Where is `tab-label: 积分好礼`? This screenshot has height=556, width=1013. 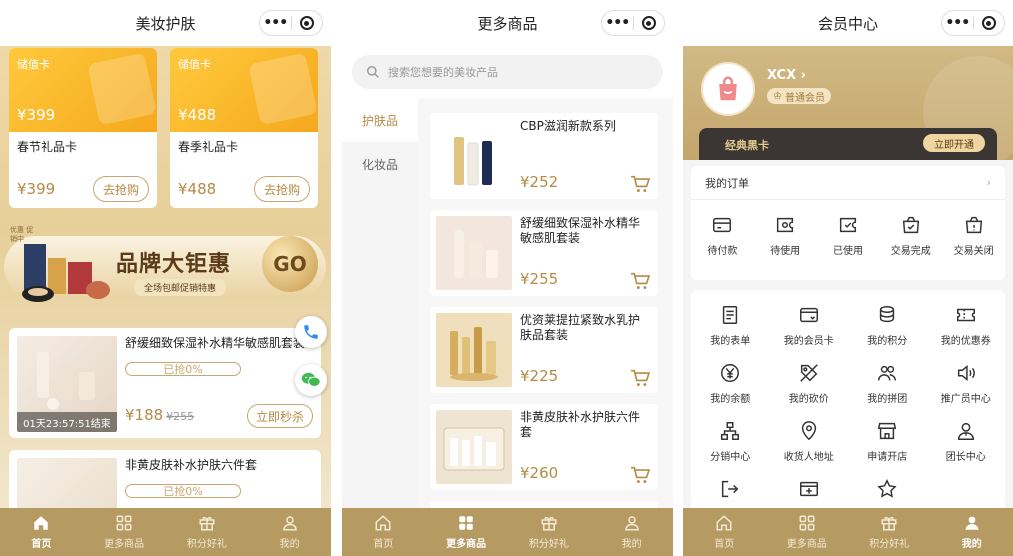
tab-label: 积分好礼 is located at coordinates (206, 544).